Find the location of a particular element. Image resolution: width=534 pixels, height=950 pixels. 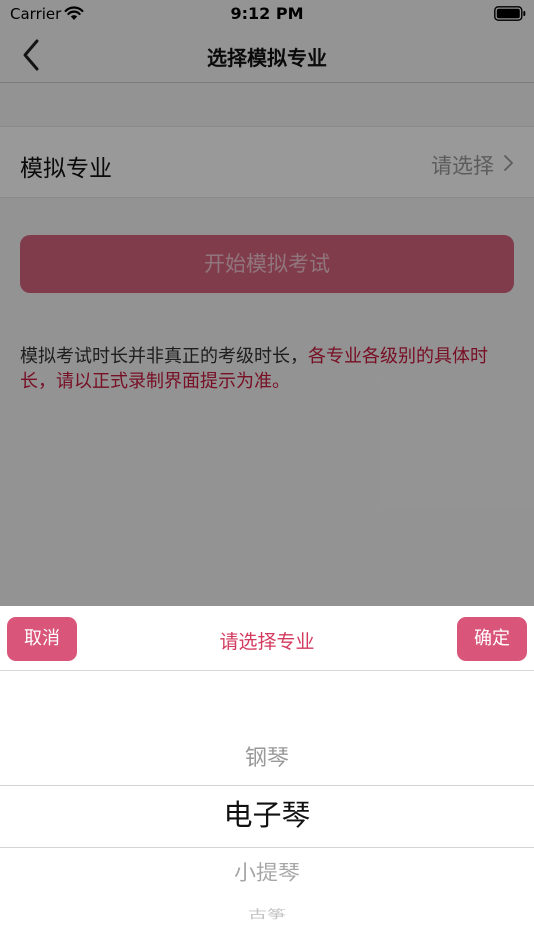

selection-top-line is located at coordinates (267, 785).